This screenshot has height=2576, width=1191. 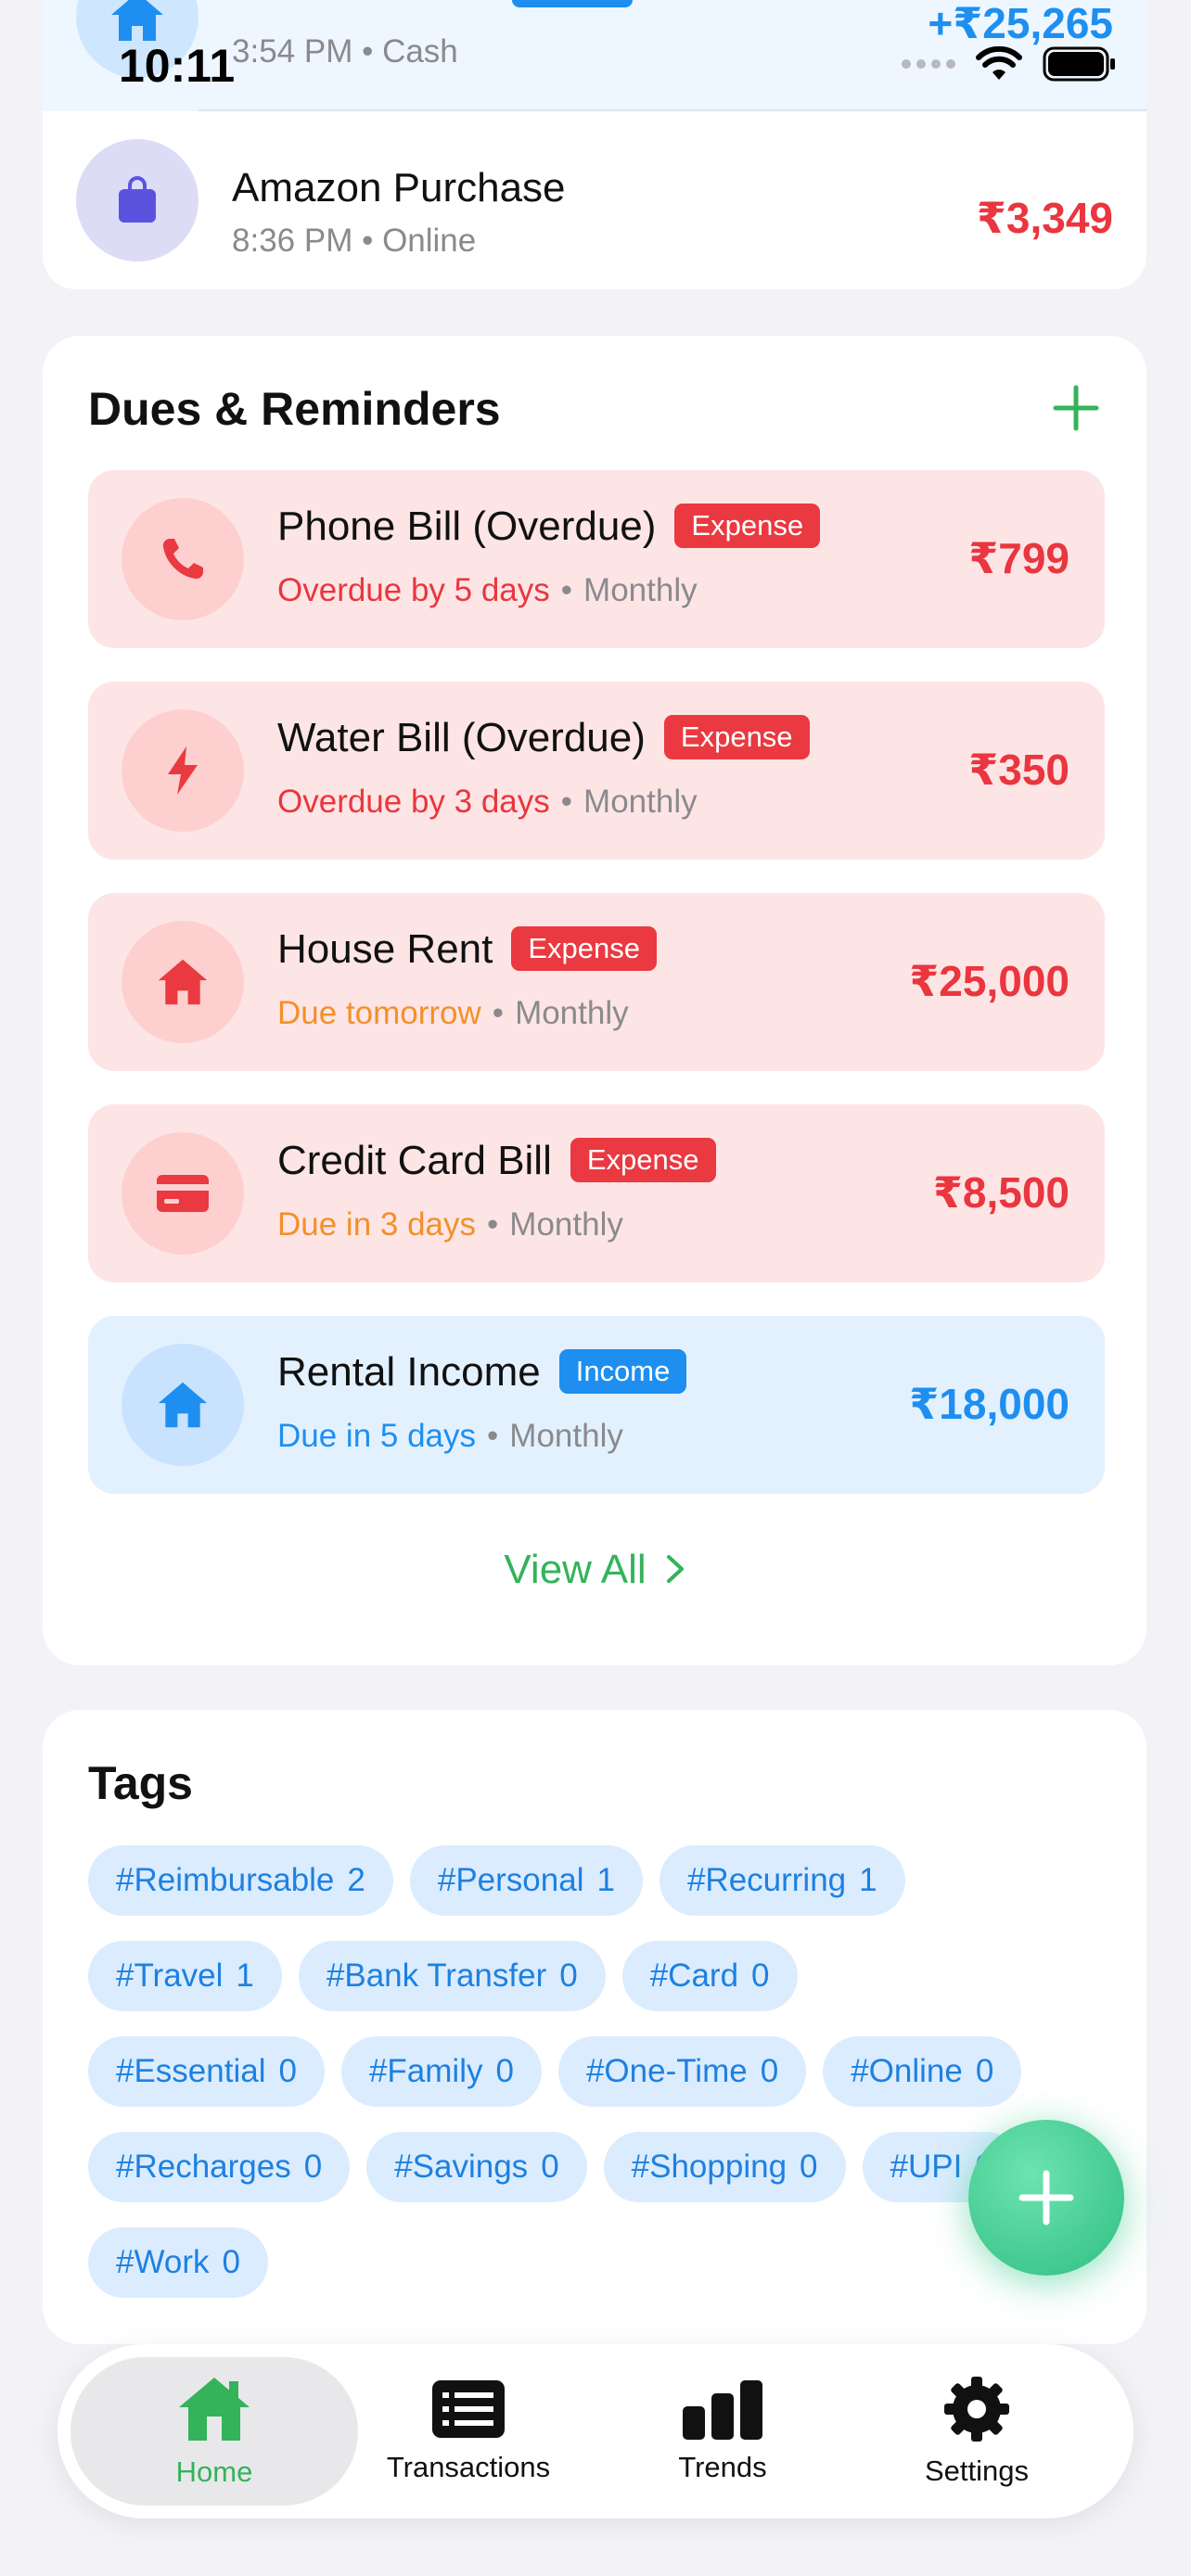 What do you see at coordinates (999, 63) in the screenshot?
I see `wifi-icon` at bounding box center [999, 63].